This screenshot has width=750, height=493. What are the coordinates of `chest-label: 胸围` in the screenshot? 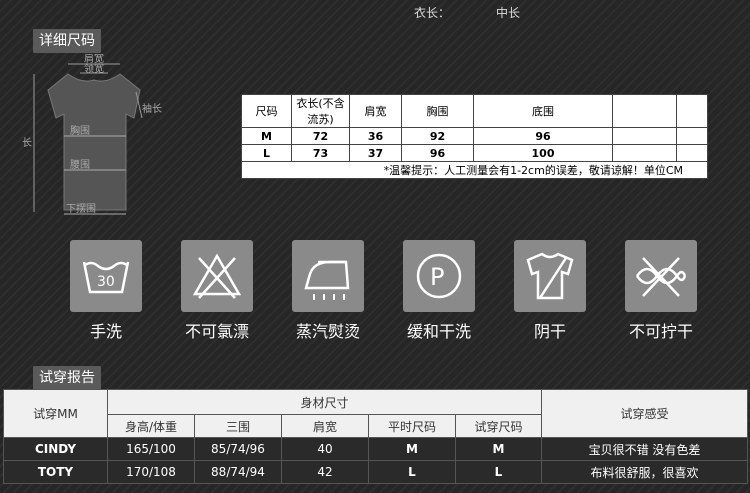 It's located at (80, 130).